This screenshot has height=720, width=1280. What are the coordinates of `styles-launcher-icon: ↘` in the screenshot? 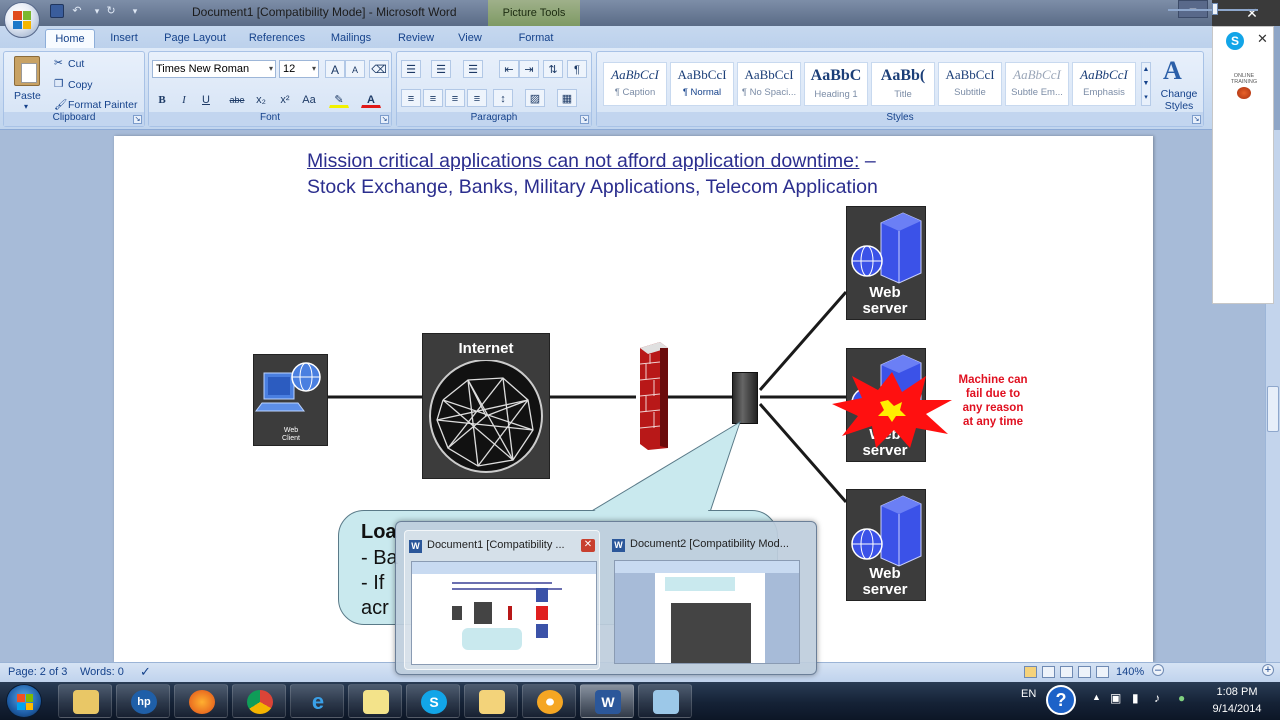 It's located at (1196, 119).